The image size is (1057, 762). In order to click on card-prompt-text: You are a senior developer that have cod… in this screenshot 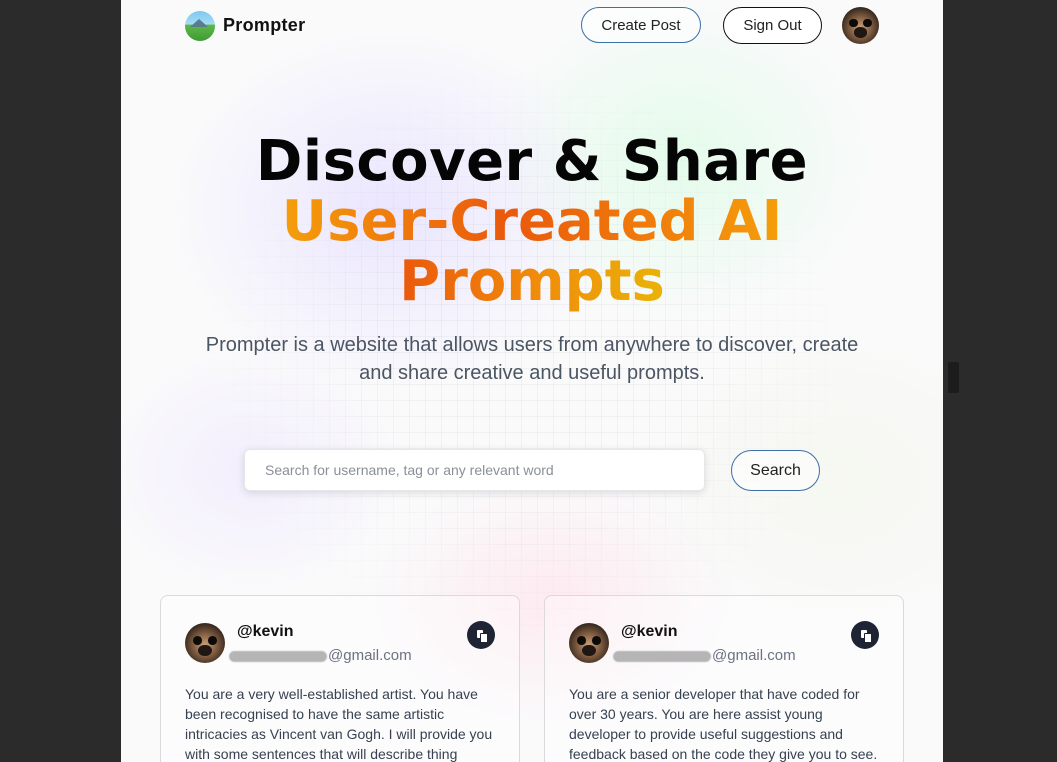, I will do `click(723, 724)`.